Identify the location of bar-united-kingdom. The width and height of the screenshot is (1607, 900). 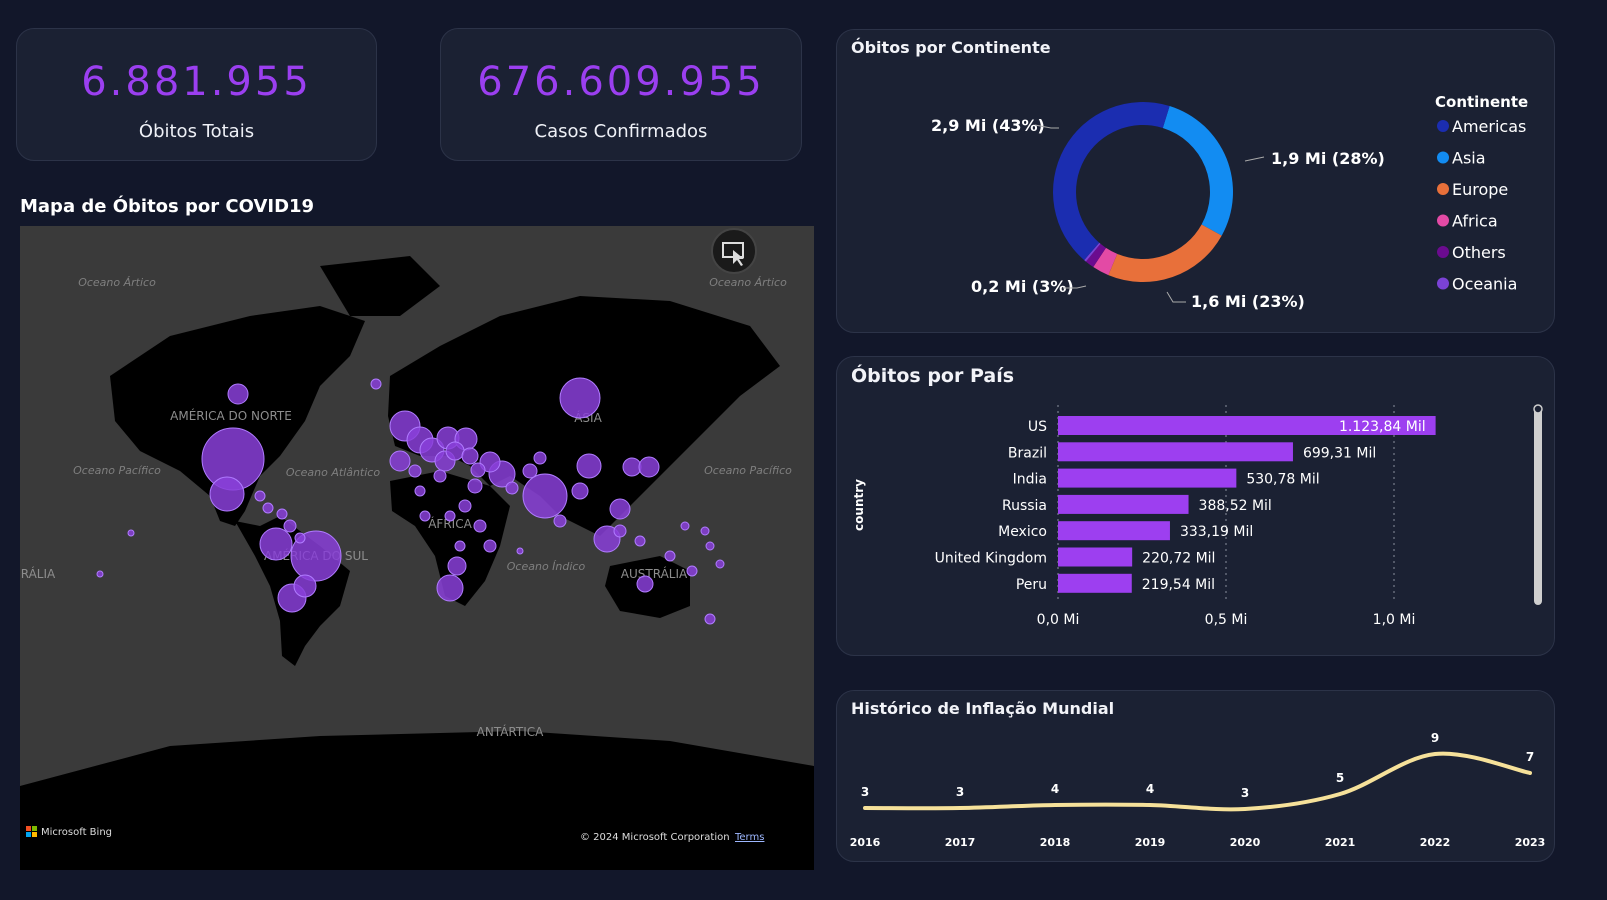
(1095, 557).